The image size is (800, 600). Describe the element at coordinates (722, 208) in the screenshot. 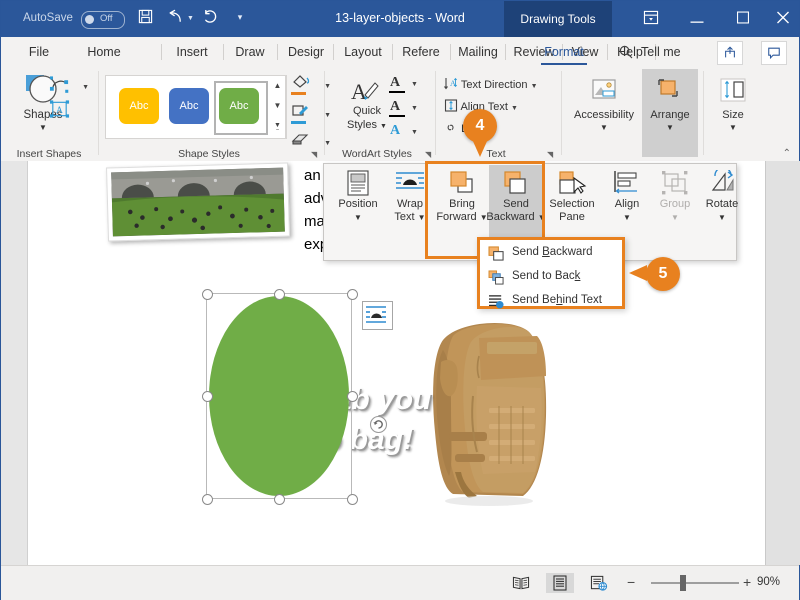

I see `rotate-objects-button: Rotate ▼` at that location.